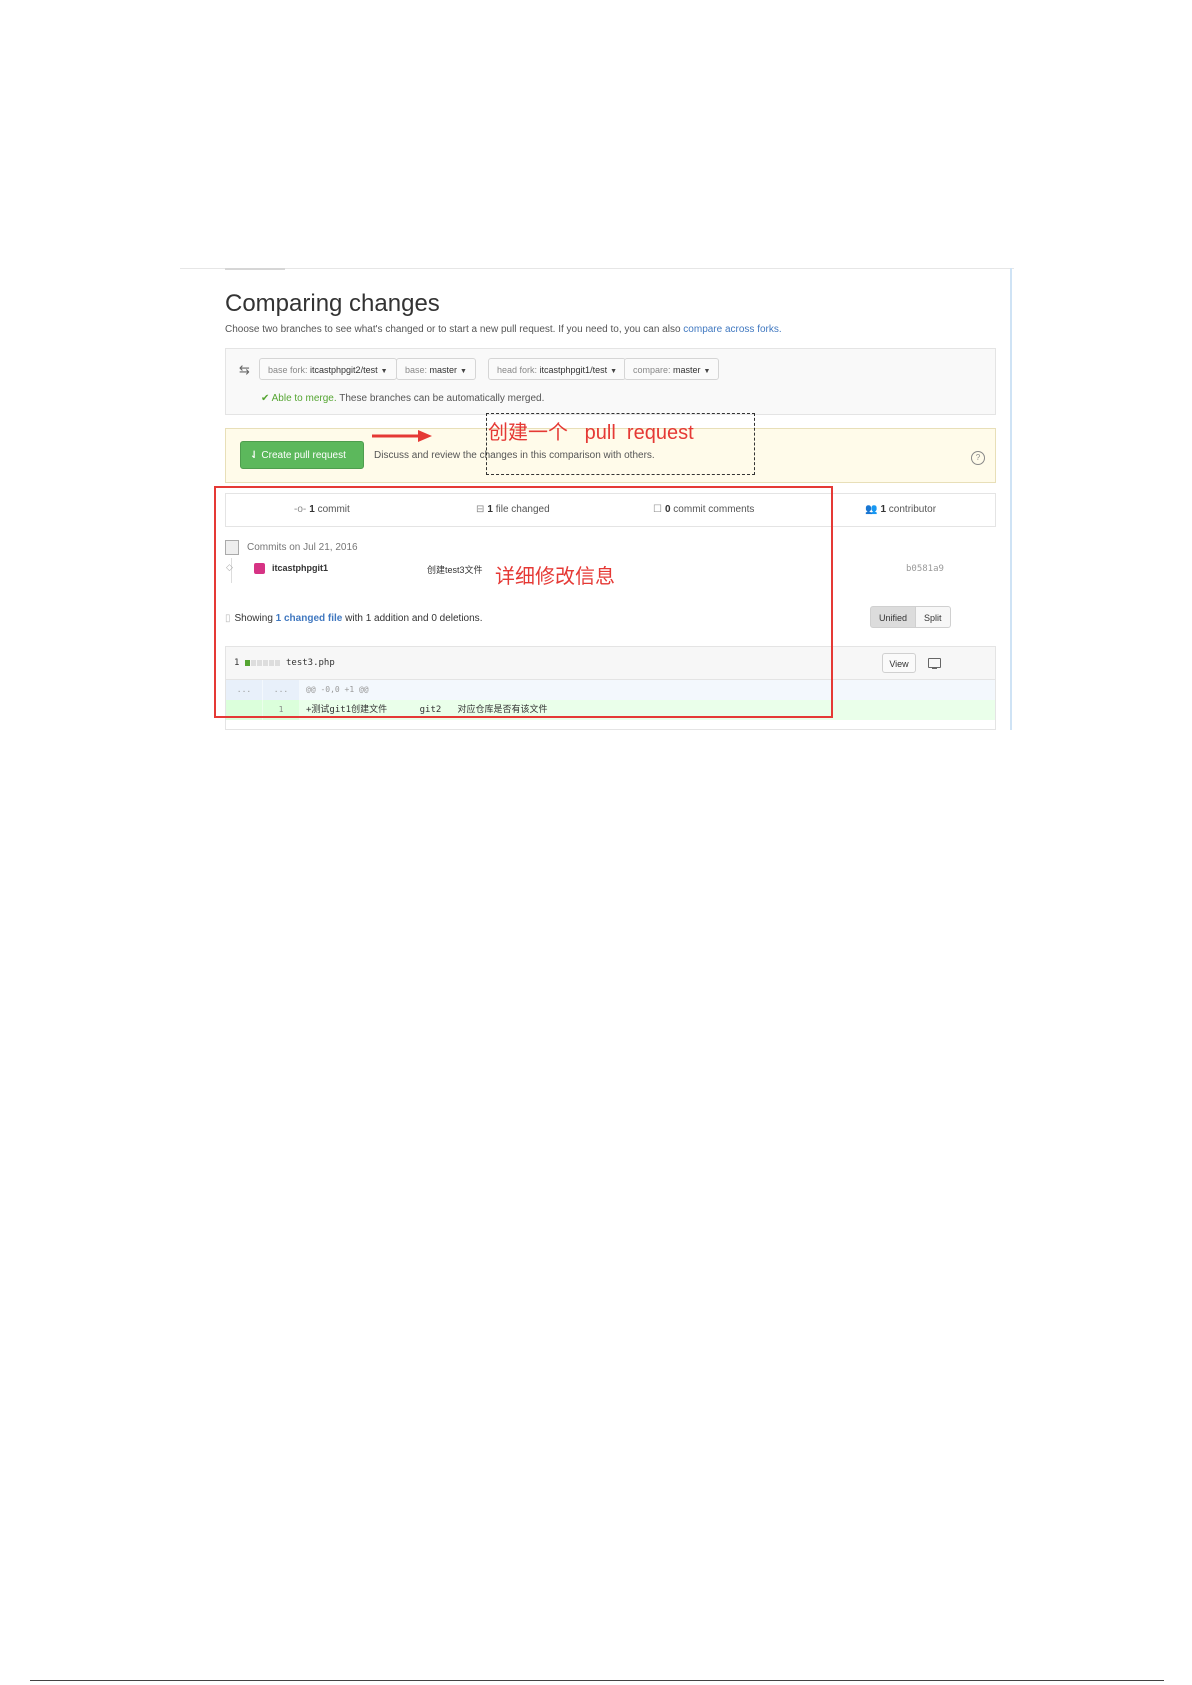 This screenshot has height=1685, width=1192. Describe the element at coordinates (732, 329) in the screenshot. I see `compare-across-forks-link: compare across forks.` at that location.